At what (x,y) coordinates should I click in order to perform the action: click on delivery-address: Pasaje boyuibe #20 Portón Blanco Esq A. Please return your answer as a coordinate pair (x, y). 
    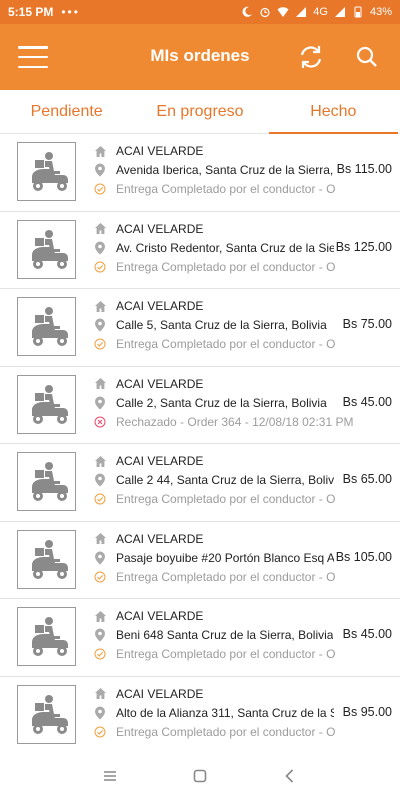
    Looking at the image, I should click on (225, 557).